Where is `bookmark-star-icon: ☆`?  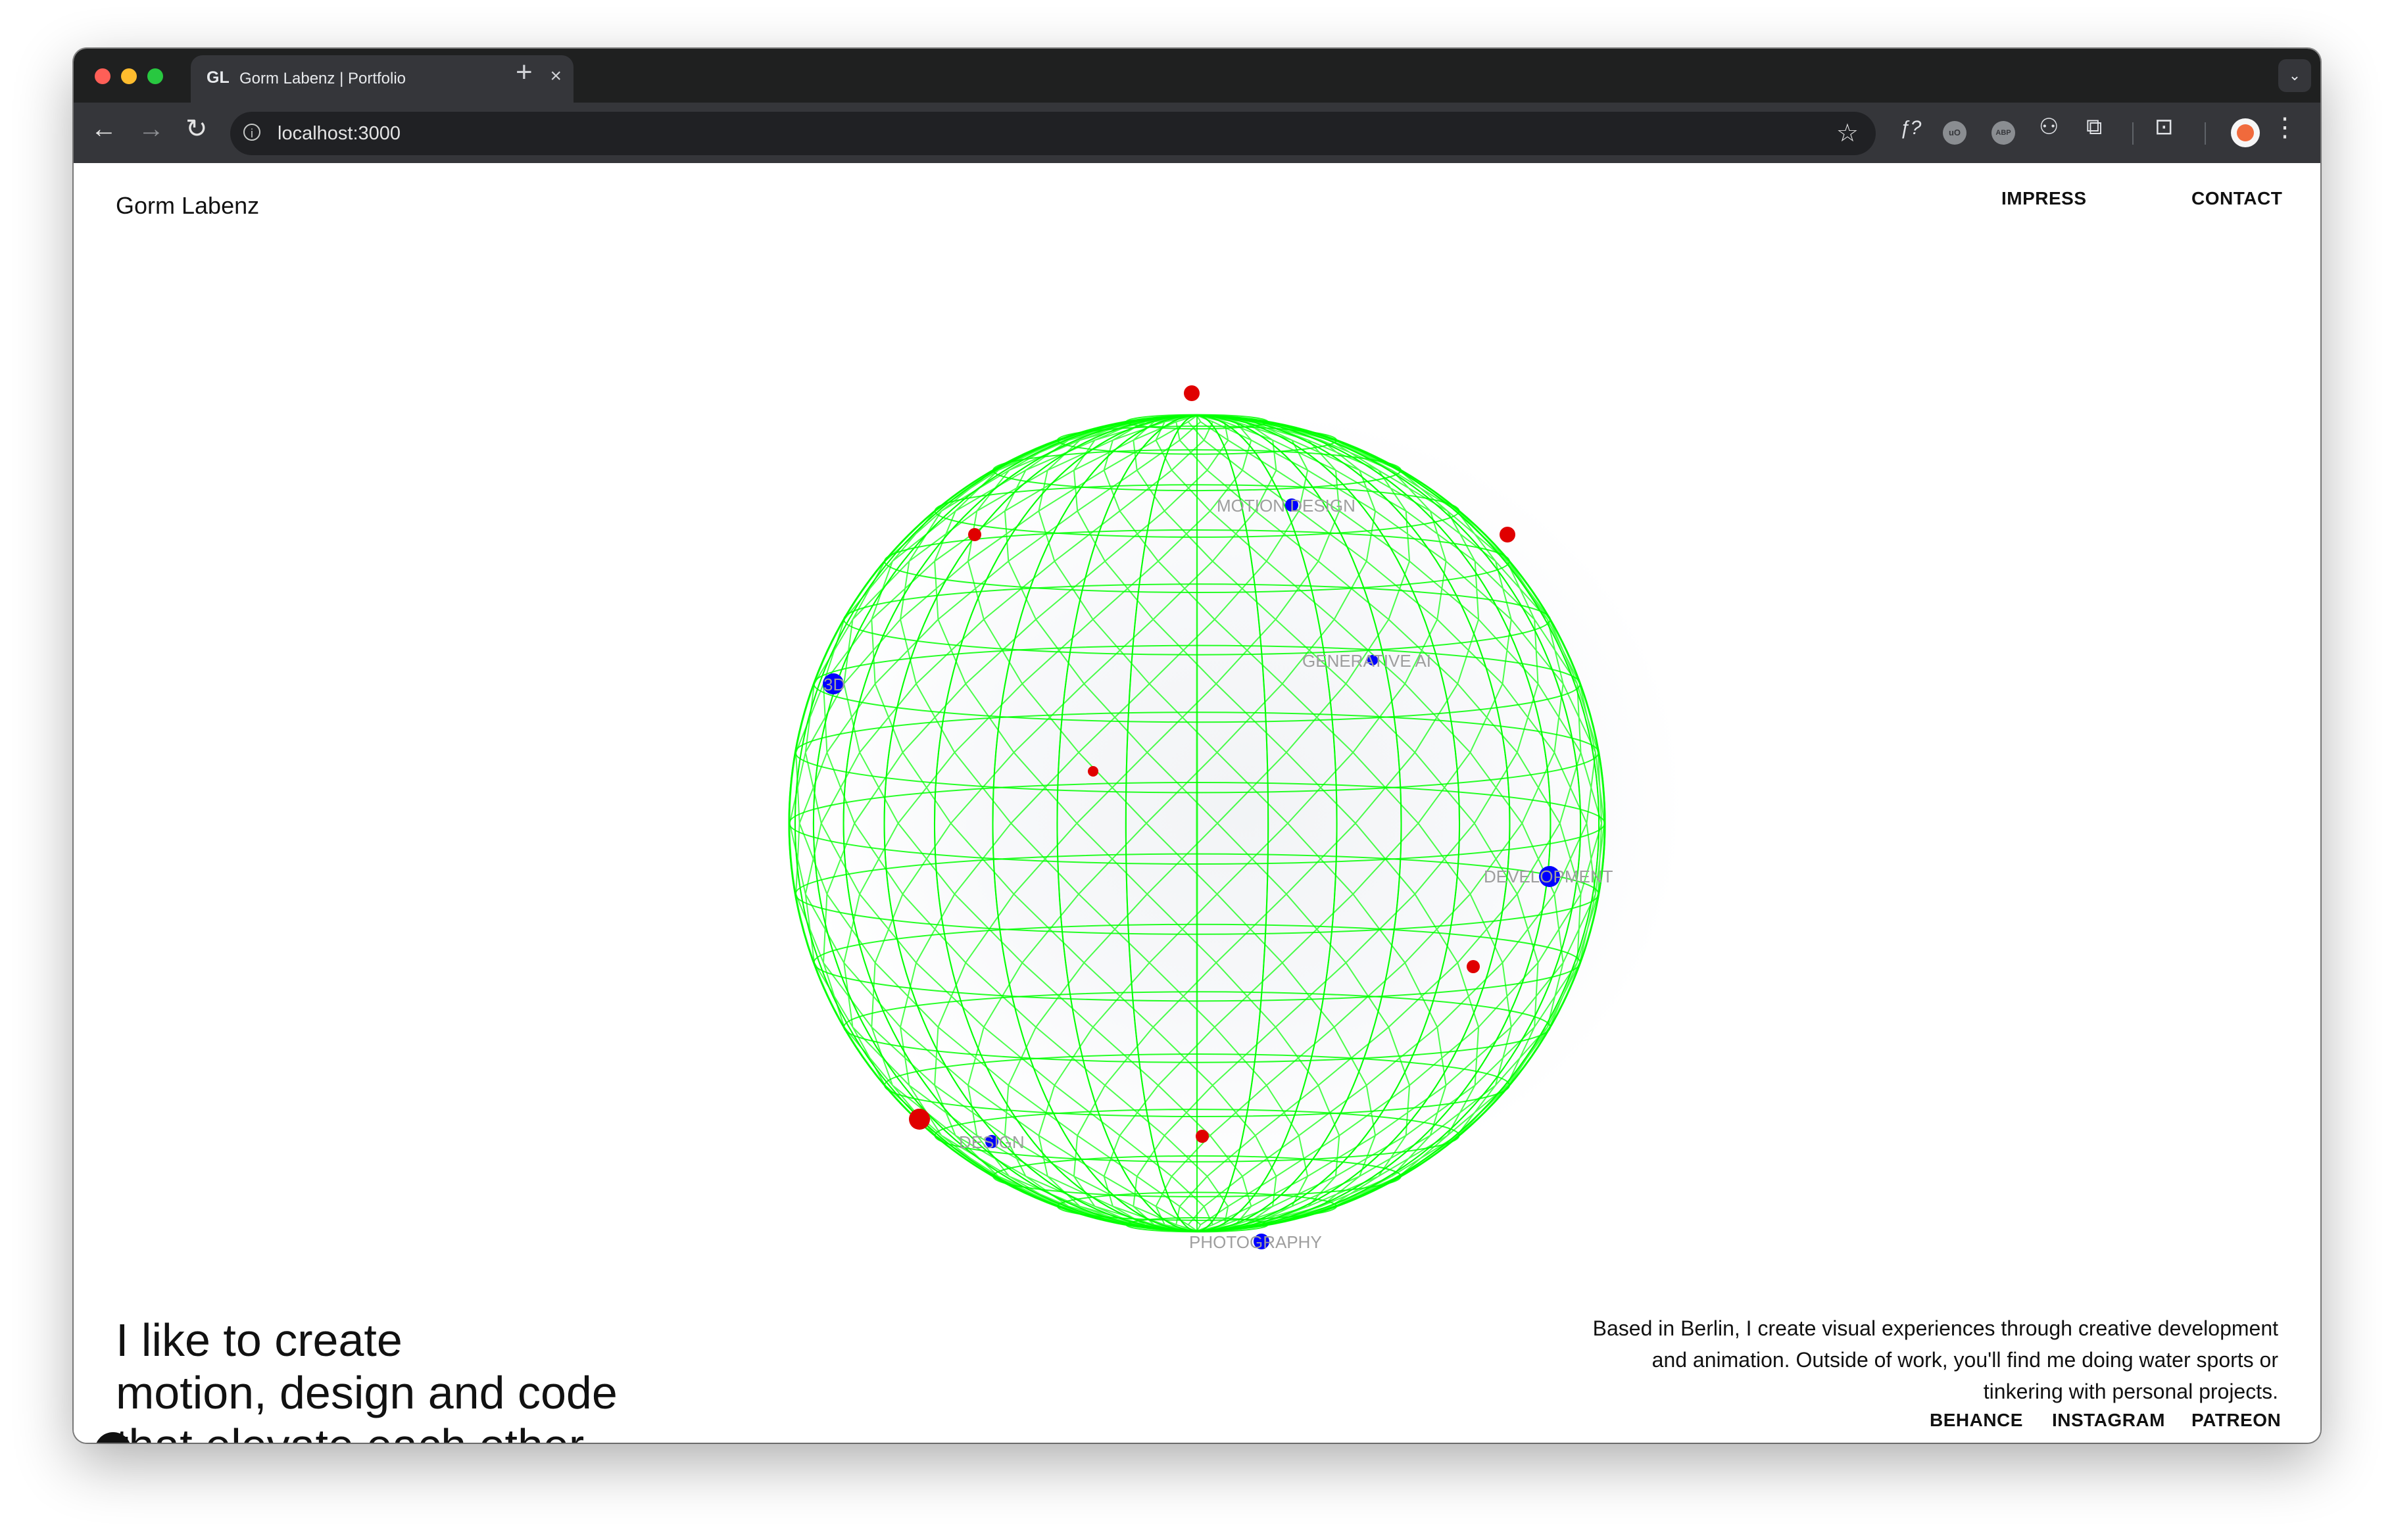
bookmark-star-icon: ☆ is located at coordinates (1847, 133).